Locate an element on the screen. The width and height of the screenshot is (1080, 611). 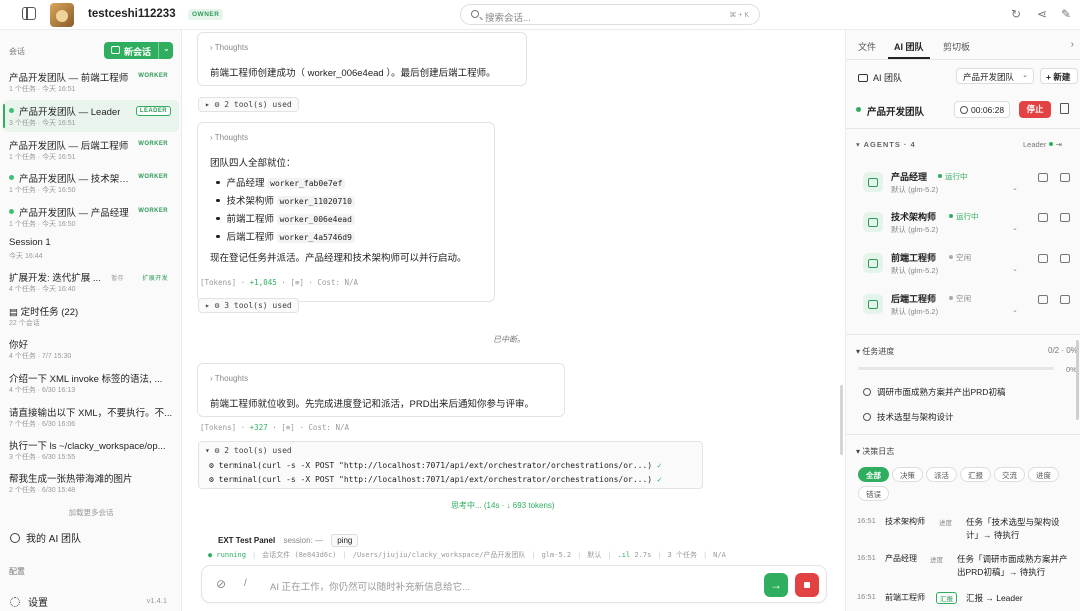
feedback-icon: ✎ is located at coordinates (1066, 14).